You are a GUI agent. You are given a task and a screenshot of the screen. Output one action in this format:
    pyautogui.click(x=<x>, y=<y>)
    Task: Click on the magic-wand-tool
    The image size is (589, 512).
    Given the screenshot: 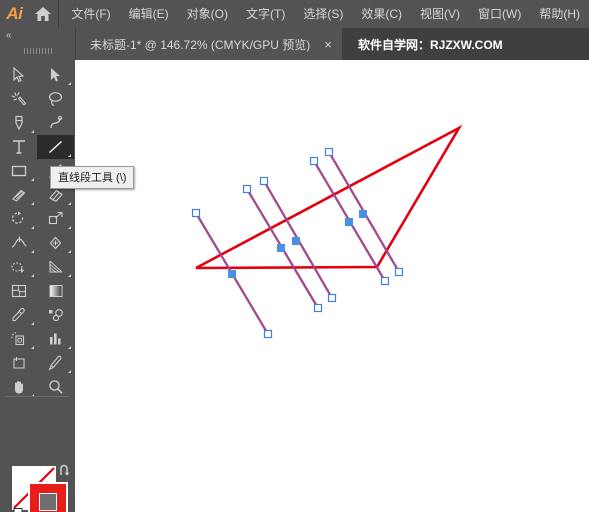 What is the action you would take?
    pyautogui.click(x=18, y=99)
    